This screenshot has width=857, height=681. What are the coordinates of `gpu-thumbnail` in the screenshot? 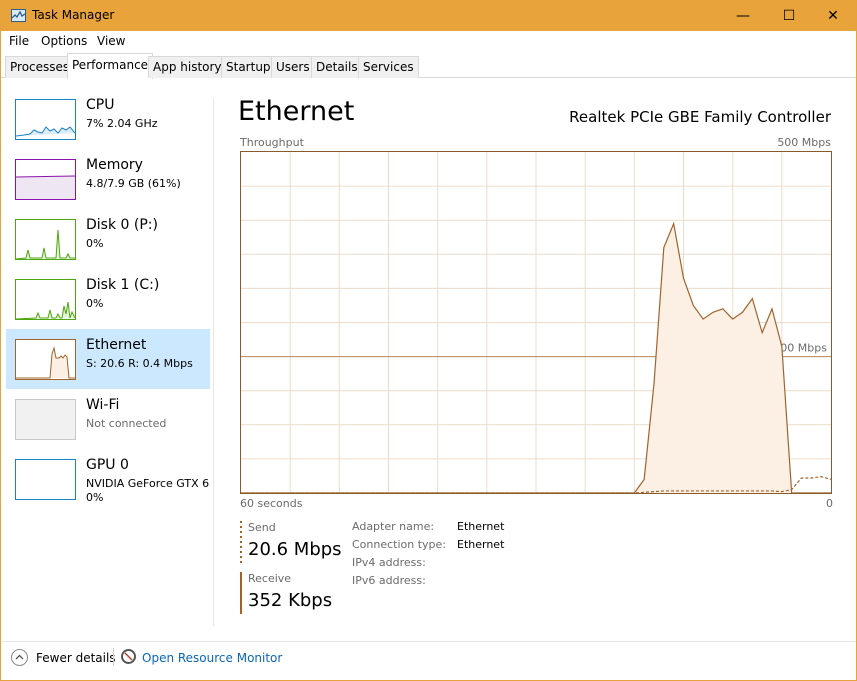 It's located at (45, 479).